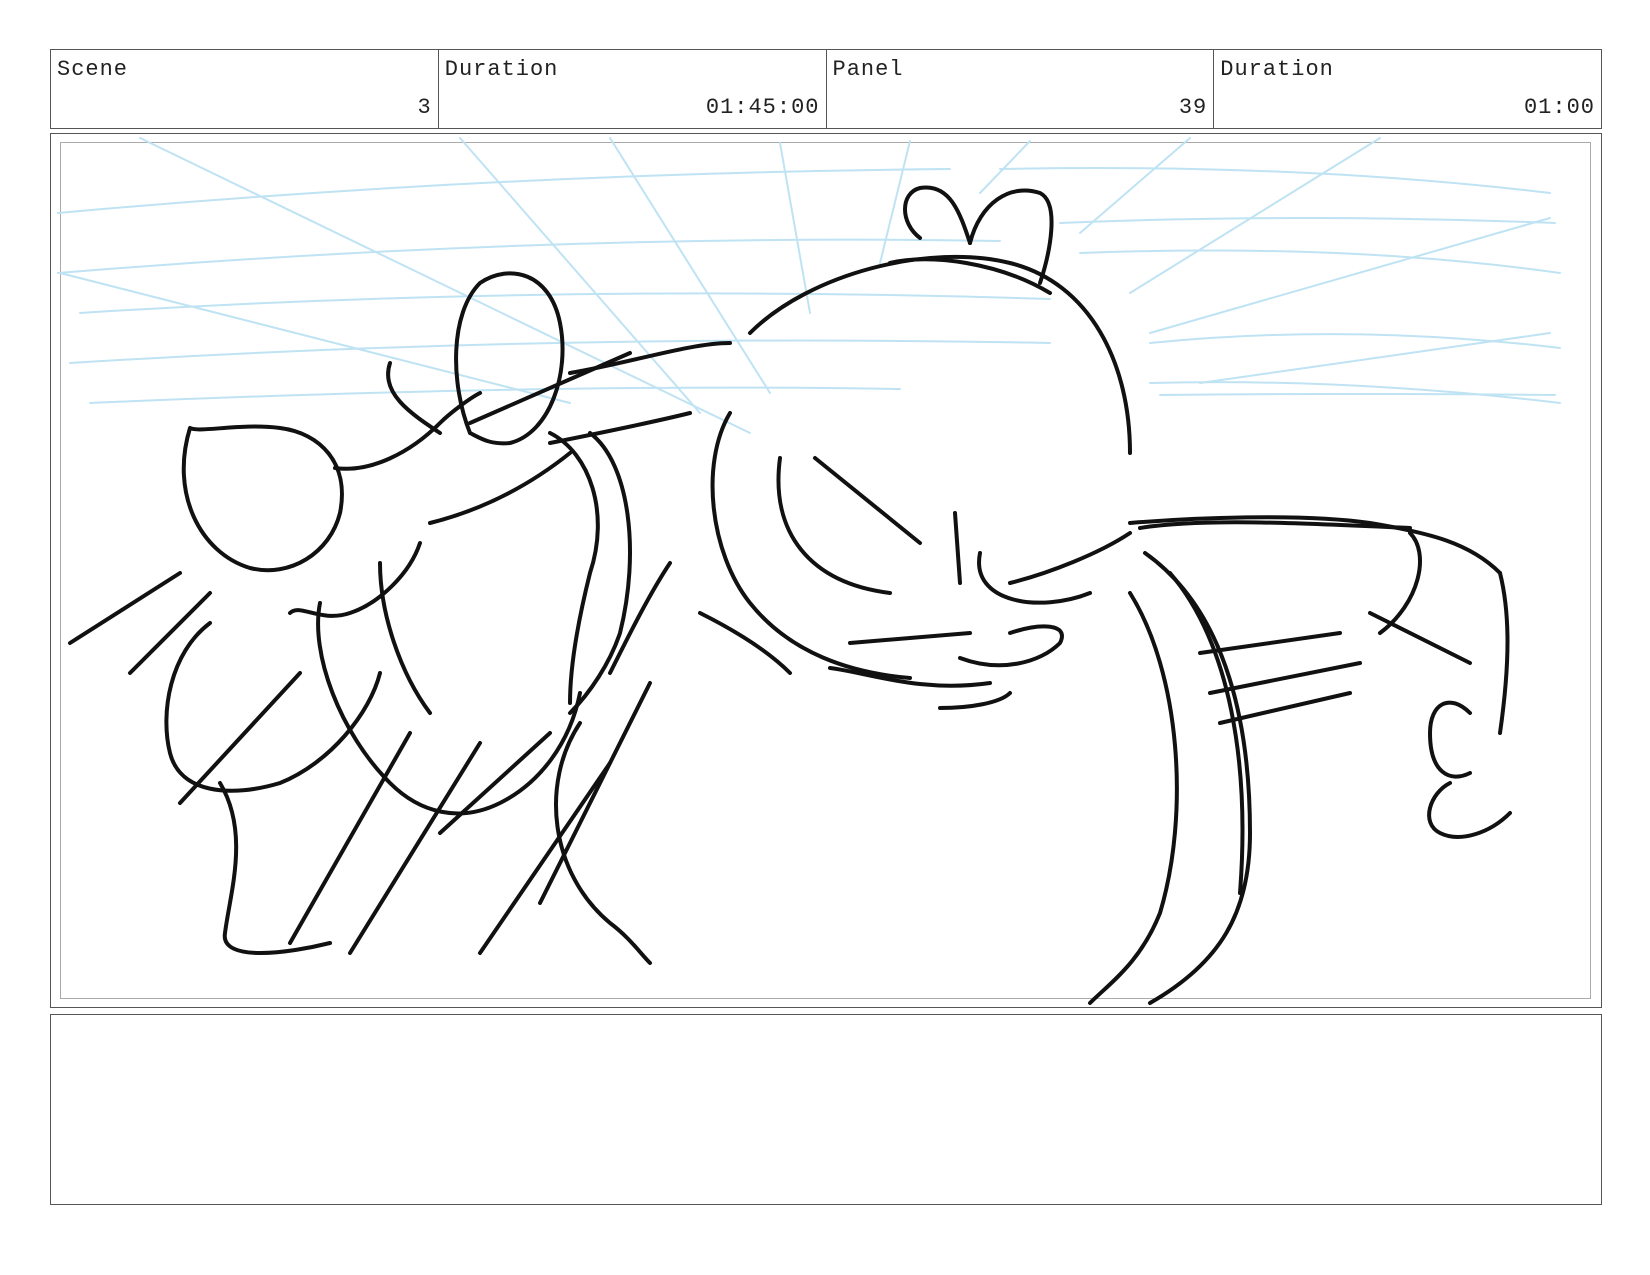 The image size is (1650, 1275). Describe the element at coordinates (1193, 107) in the screenshot. I see `panel-number: 39` at that location.